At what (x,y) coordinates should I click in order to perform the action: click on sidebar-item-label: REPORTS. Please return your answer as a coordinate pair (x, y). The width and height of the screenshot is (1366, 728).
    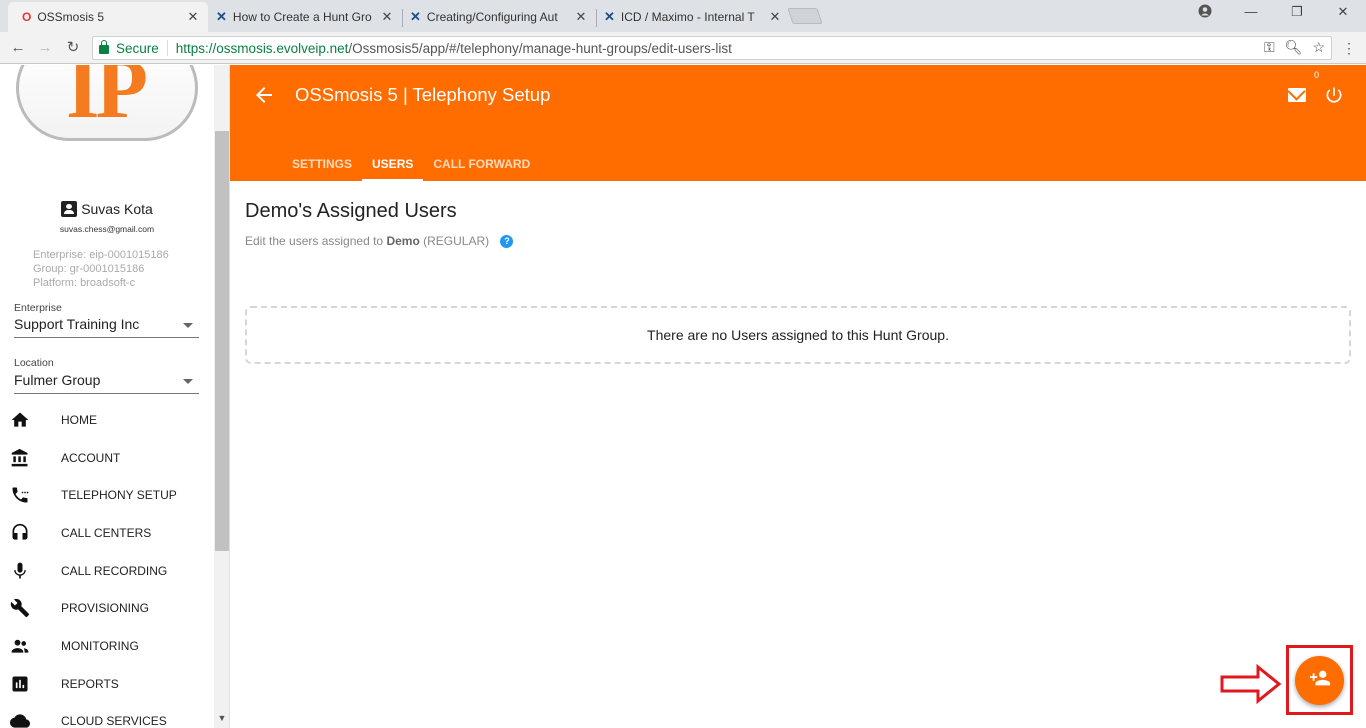
    Looking at the image, I should click on (90, 684).